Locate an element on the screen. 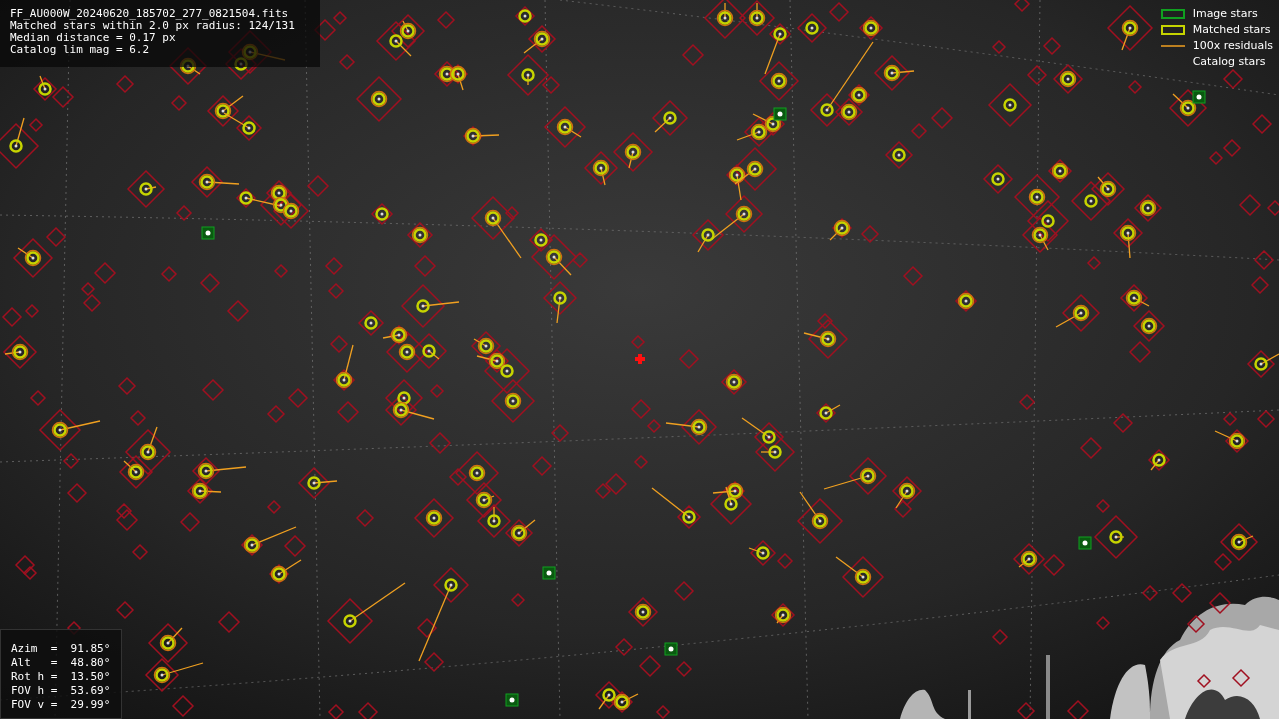 This screenshot has height=719, width=1279. legend-label: 100x residuals is located at coordinates (1232, 45).